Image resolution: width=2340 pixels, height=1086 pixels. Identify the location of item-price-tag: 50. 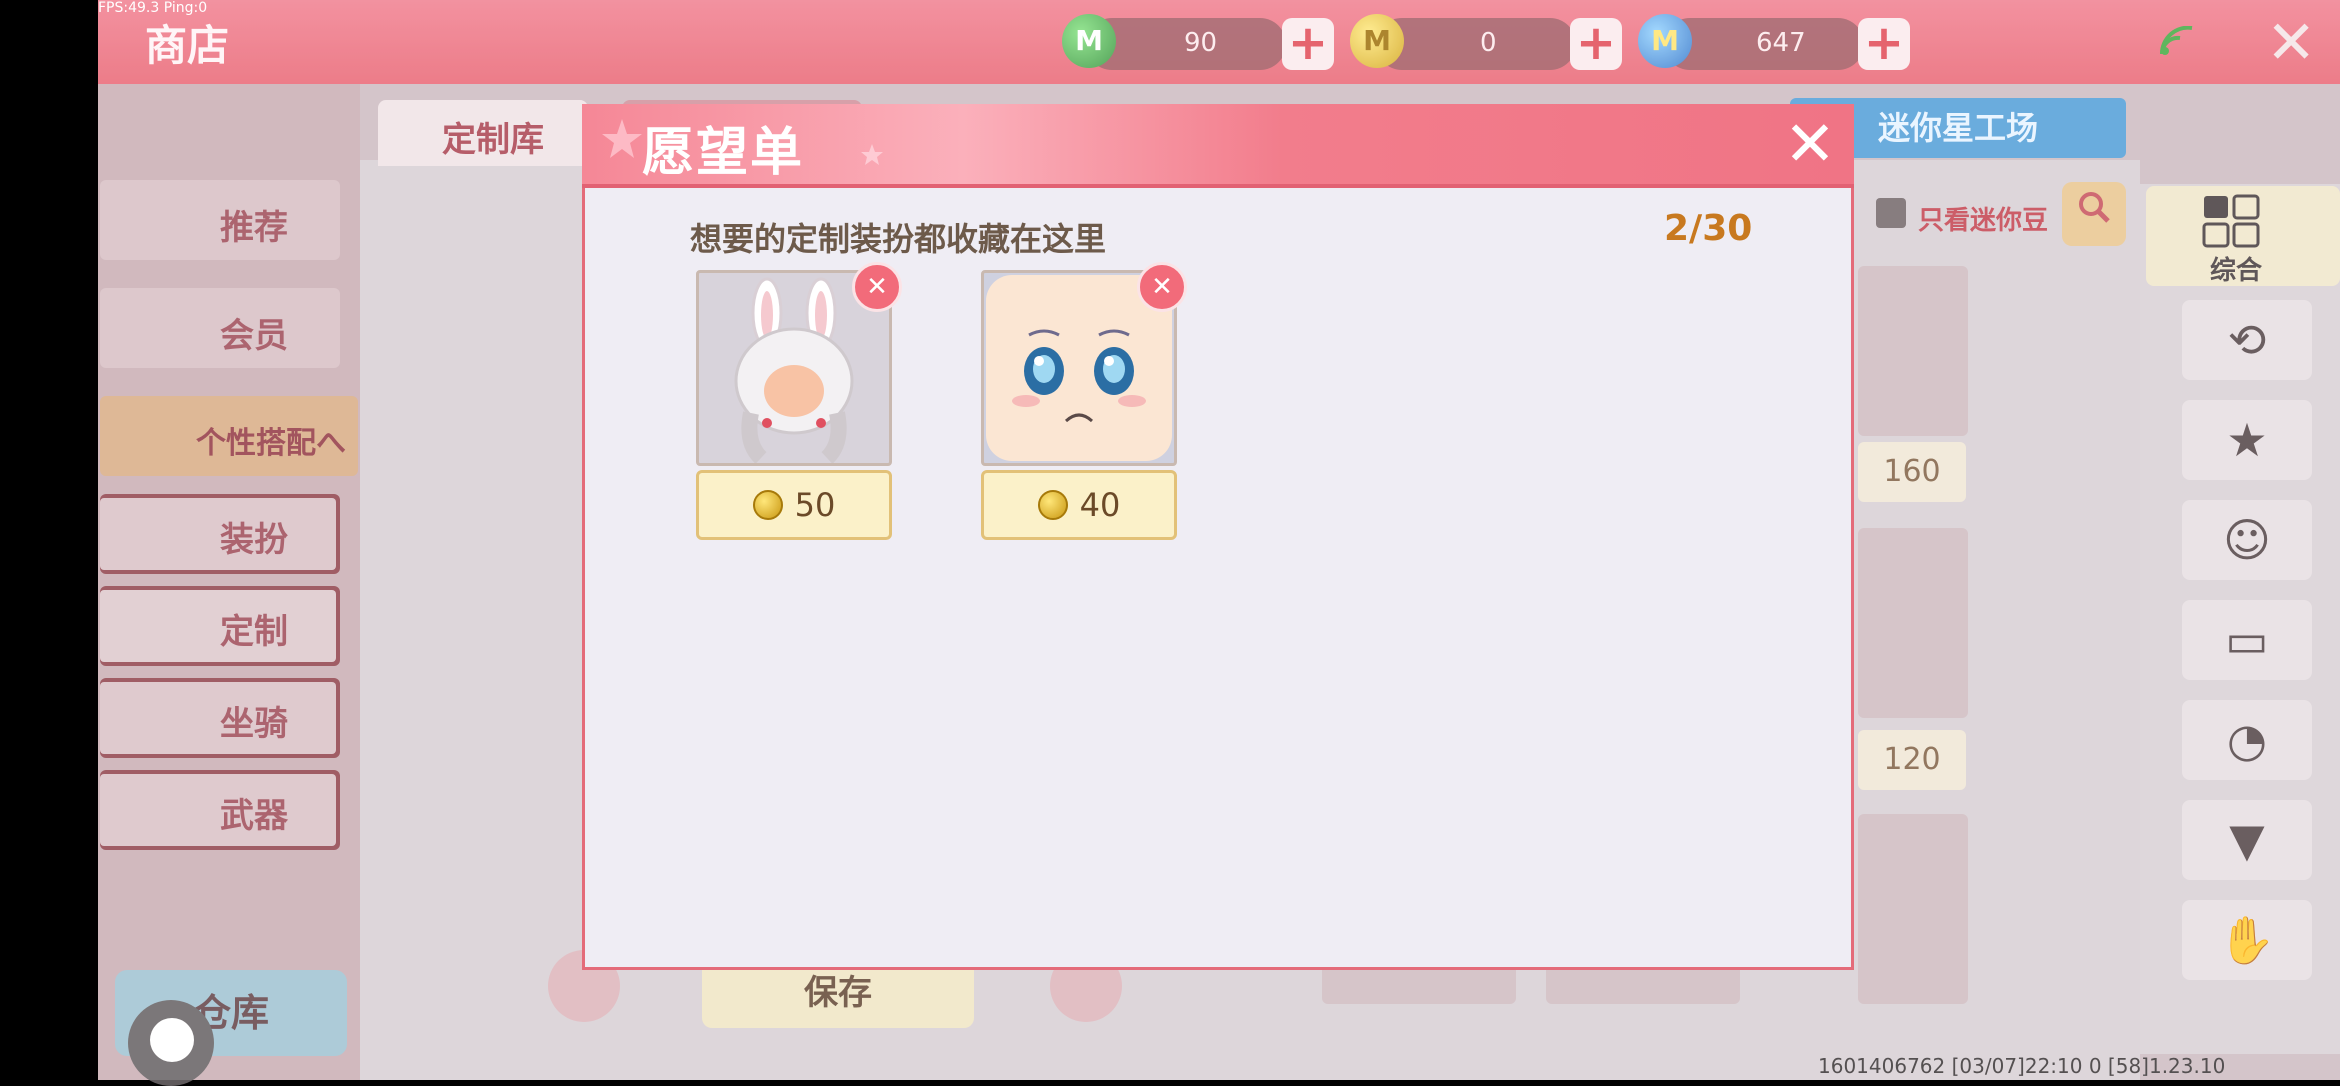
(794, 505).